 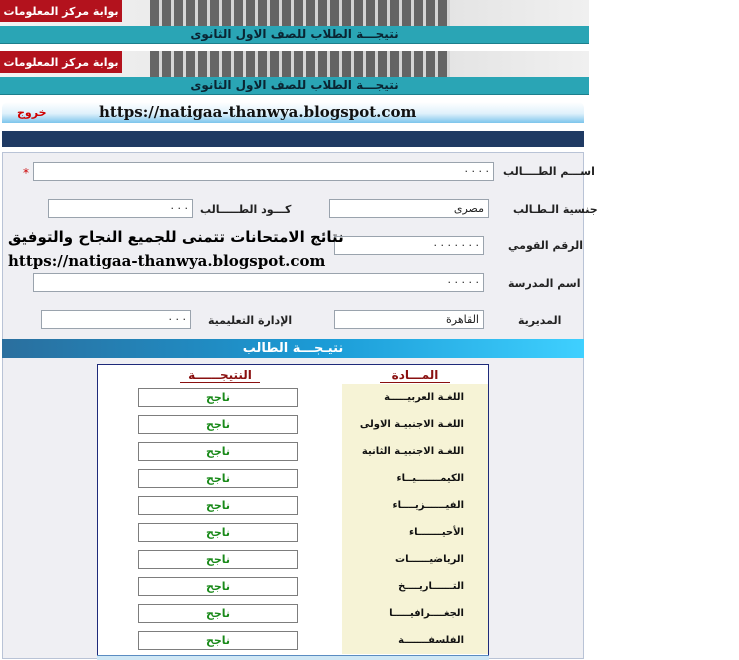 I want to click on subject-name: اللغـة الاجنبيـة الثانية, so click(x=415, y=451).